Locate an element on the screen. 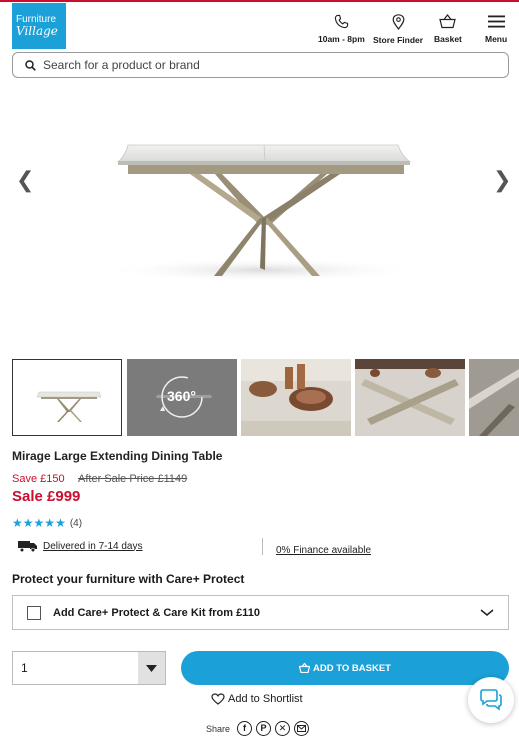  chat-bubbles-icon is located at coordinates (491, 700).